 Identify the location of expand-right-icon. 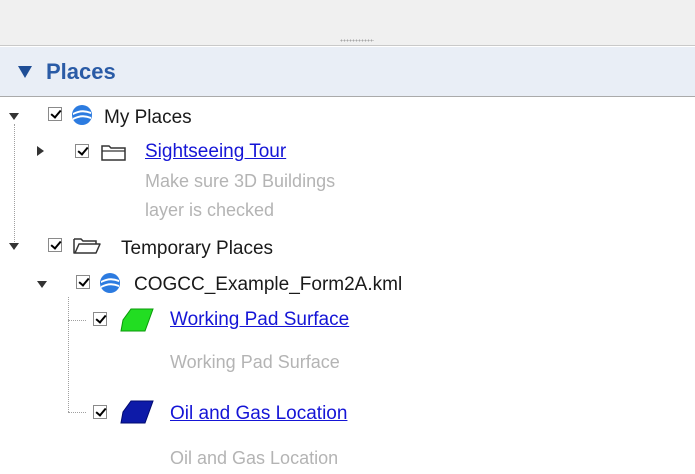
(40, 151).